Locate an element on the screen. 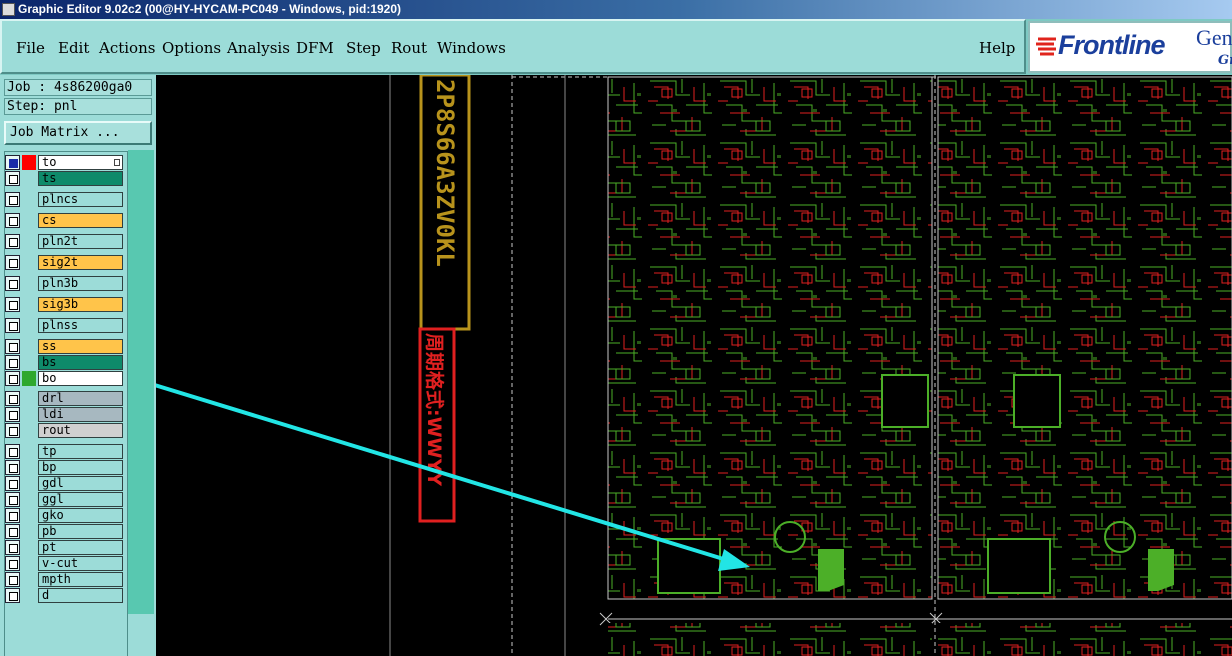  layer-row-to: to is located at coordinates (64, 162).